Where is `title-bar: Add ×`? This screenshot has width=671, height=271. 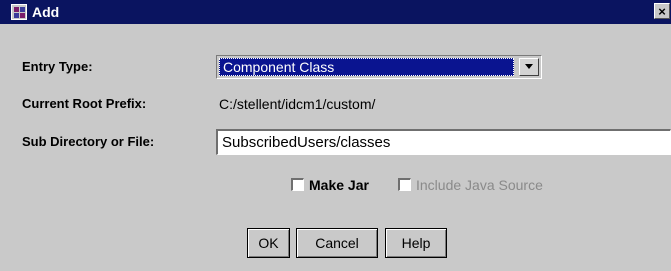
title-bar: Add × is located at coordinates (335, 12).